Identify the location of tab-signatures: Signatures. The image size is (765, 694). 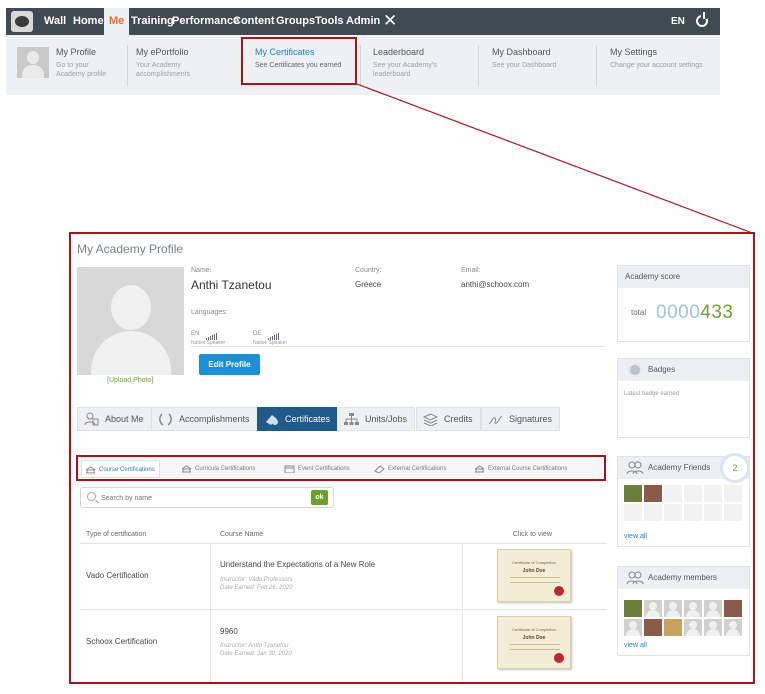
(521, 419).